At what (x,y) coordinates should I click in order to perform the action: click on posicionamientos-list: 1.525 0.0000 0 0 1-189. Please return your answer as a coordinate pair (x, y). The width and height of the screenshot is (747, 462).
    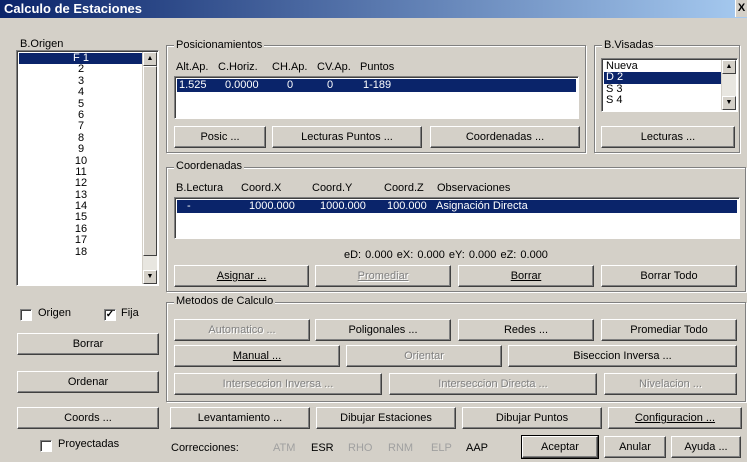
    Looking at the image, I should click on (376, 97).